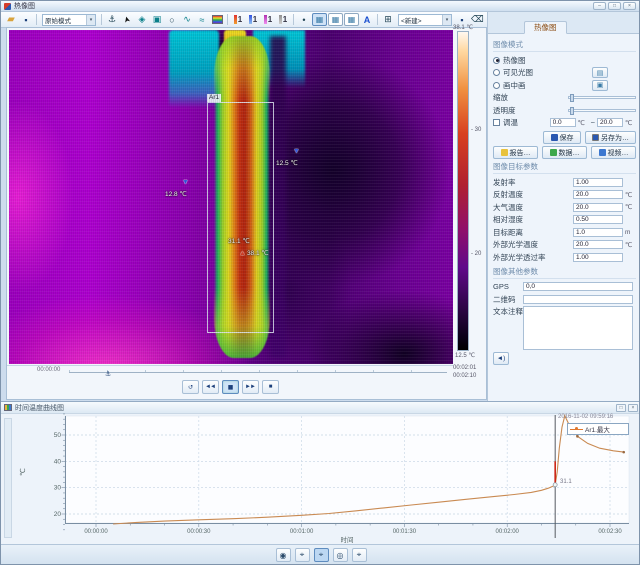  I want to click on isotherm-above-icon: 1, so click(238, 19).